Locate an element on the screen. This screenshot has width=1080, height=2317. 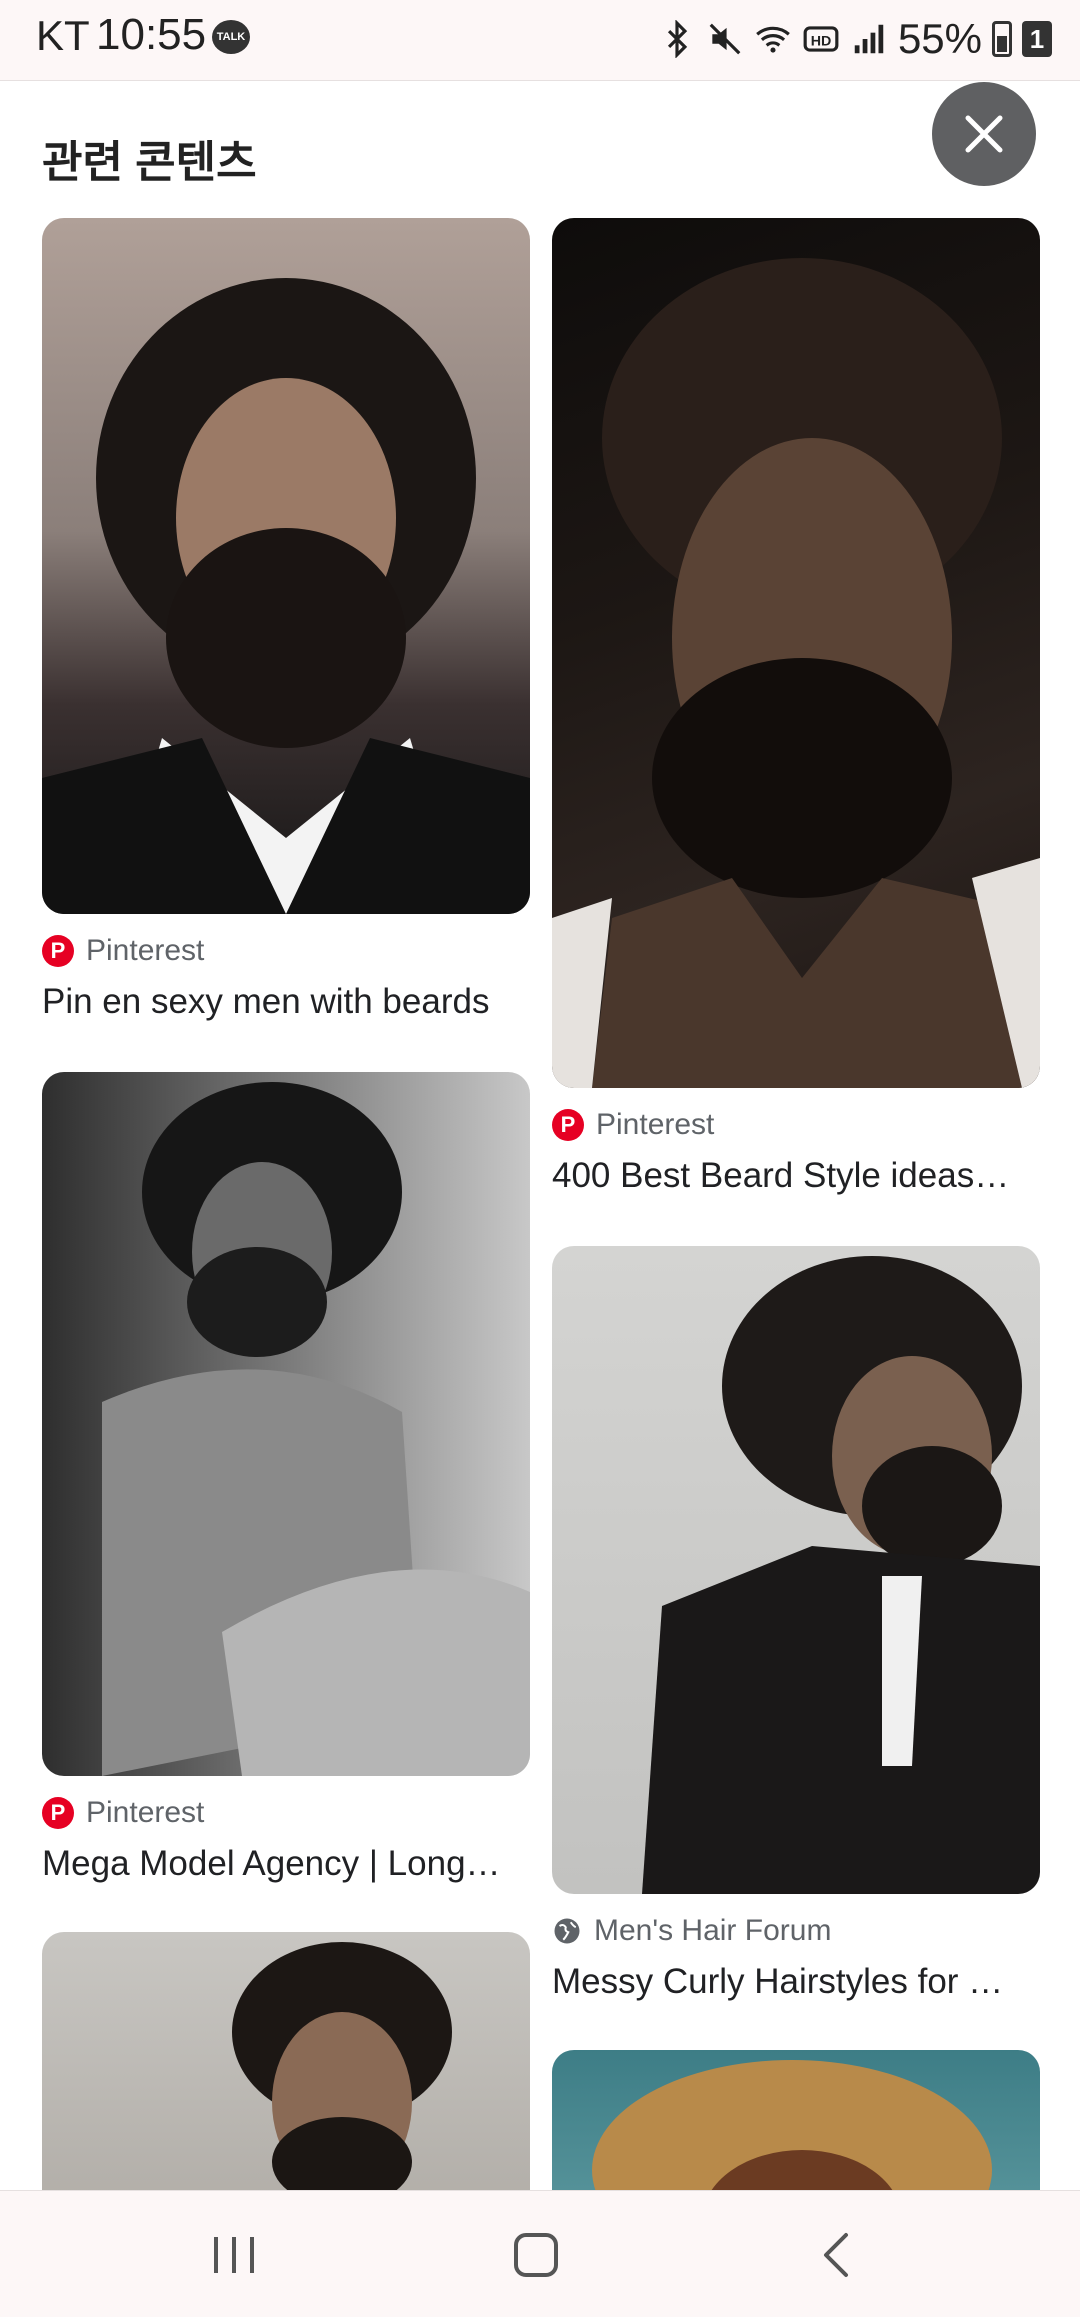
navigation-bar is located at coordinates (540, 2253).